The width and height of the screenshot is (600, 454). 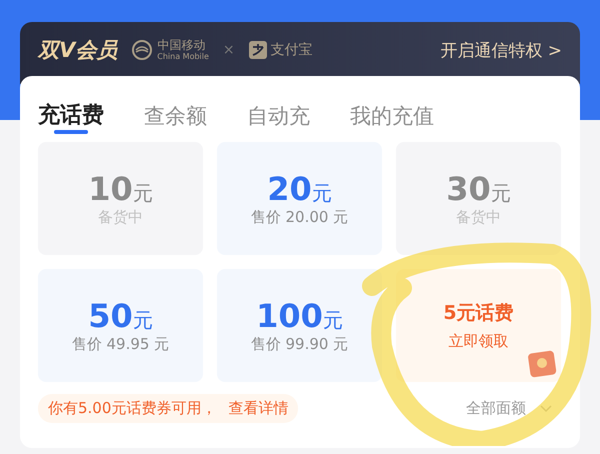 I want to click on tab: 我的充值, so click(x=392, y=112).